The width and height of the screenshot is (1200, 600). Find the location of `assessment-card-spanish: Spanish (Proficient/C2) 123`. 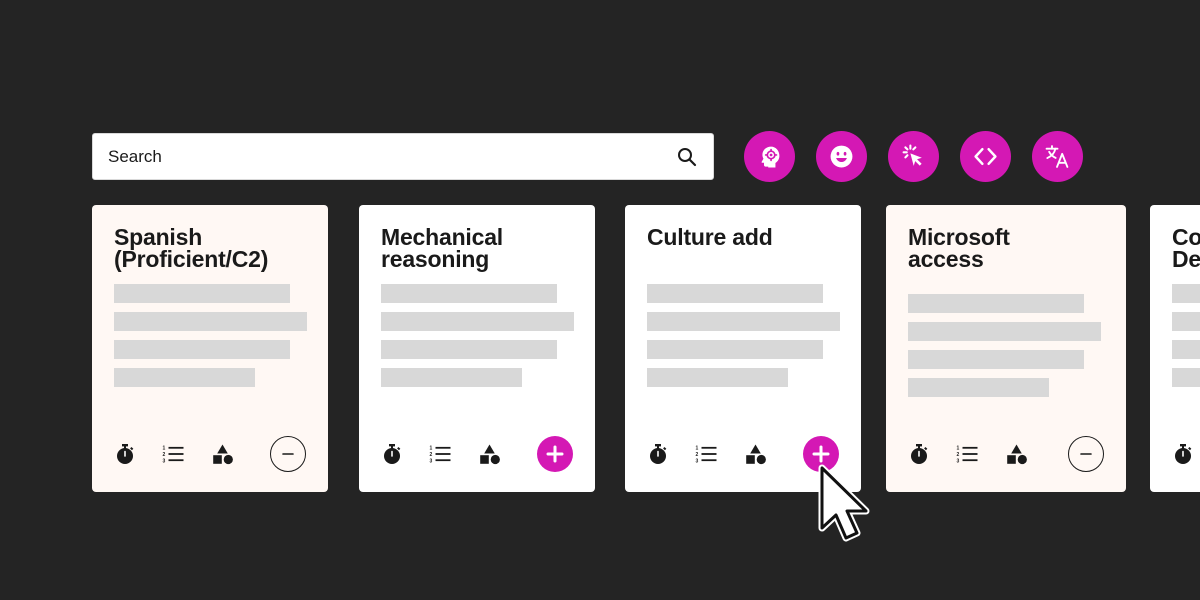

assessment-card-spanish: Spanish (Proficient/C2) 123 is located at coordinates (210, 348).